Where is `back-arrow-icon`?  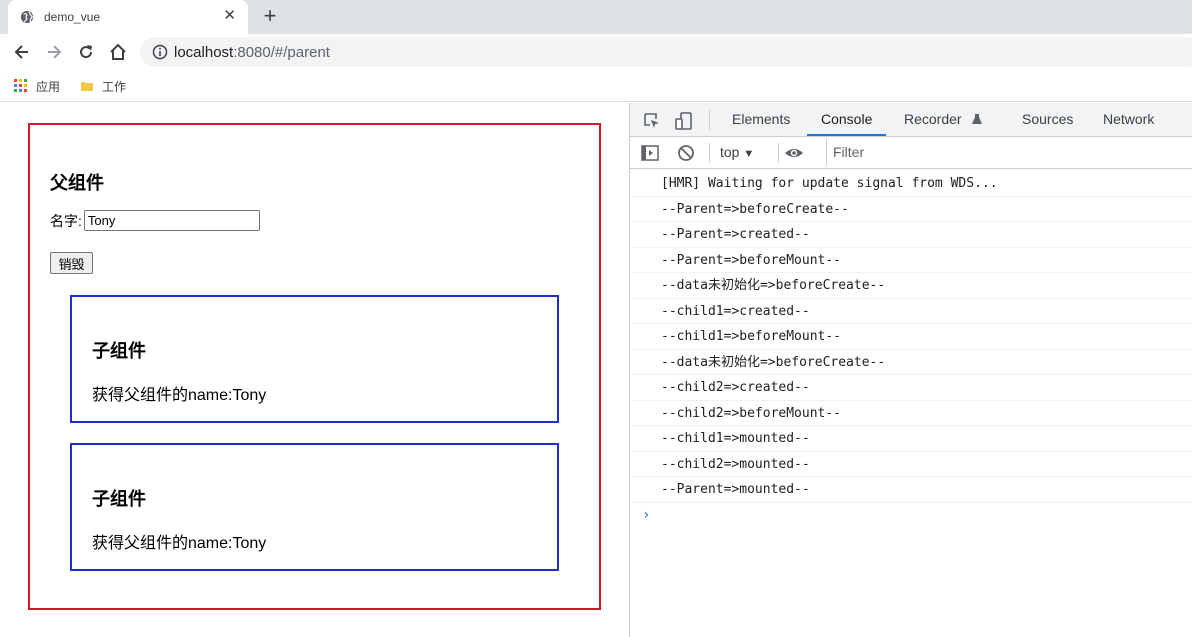
back-arrow-icon is located at coordinates (22, 52).